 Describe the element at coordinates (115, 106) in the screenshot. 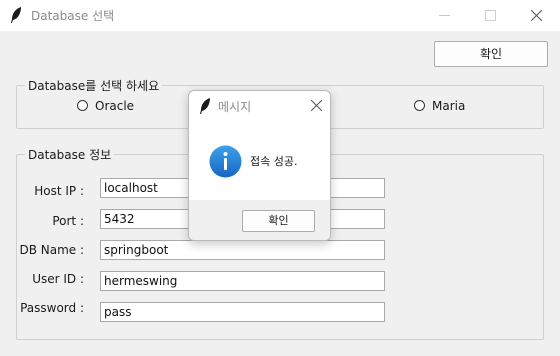

I see `radio-label: Oracle` at that location.